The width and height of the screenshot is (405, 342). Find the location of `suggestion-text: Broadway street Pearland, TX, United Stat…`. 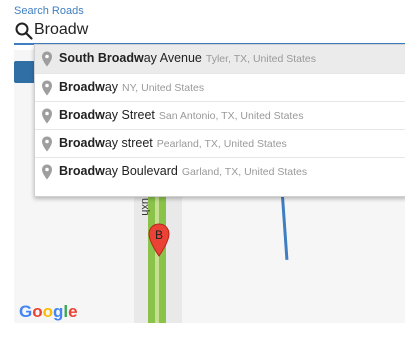

suggestion-text: Broadway street Pearland, TX, United Stat… is located at coordinates (173, 143).